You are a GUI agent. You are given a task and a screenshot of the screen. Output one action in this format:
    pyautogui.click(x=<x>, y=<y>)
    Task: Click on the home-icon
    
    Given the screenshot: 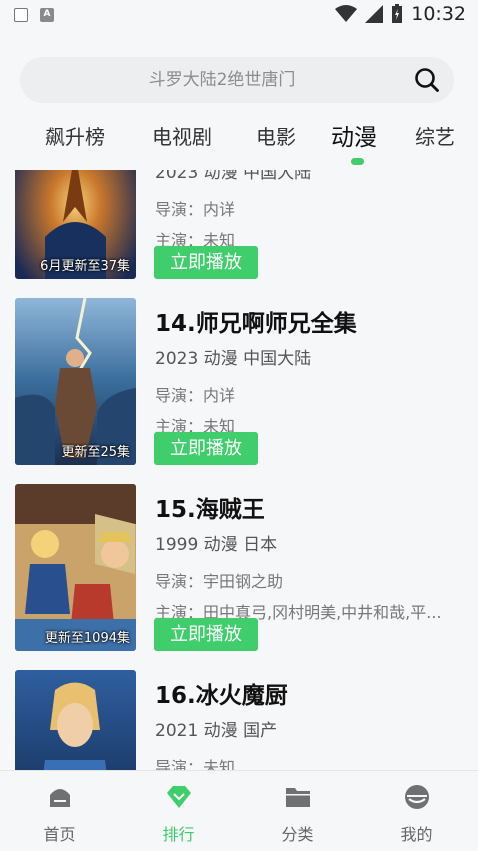 What is the action you would take?
    pyautogui.click(x=60, y=797)
    